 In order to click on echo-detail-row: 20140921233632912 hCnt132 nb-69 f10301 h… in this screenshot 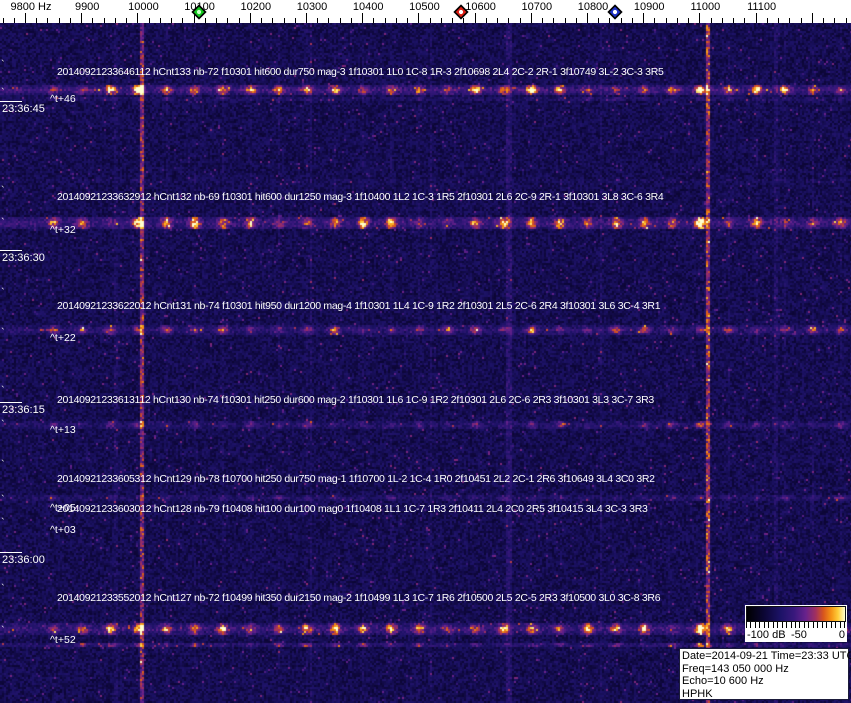, I will do `click(360, 197)`.